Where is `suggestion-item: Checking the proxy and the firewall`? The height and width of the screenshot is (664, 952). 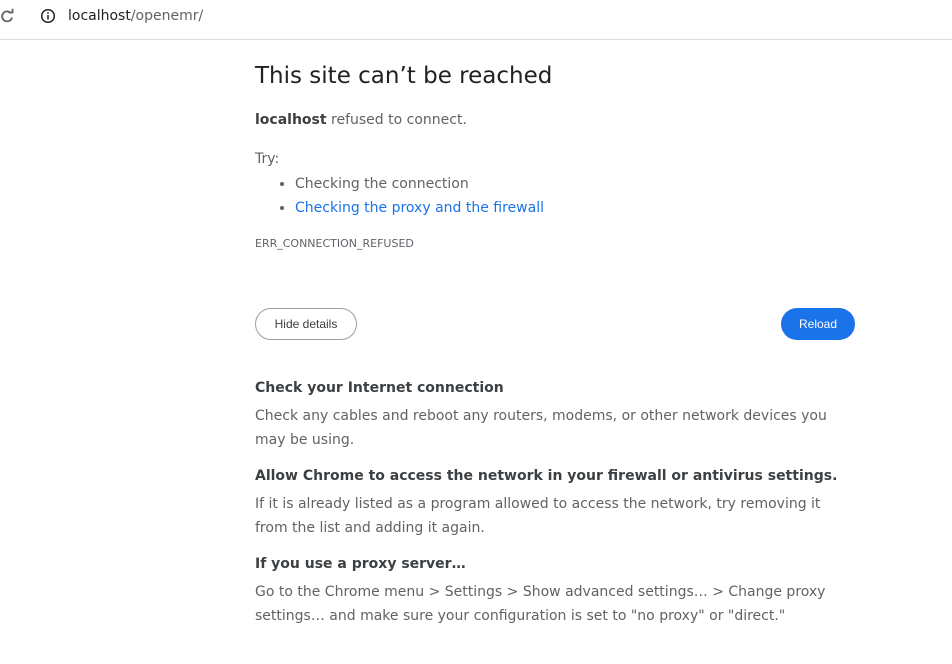 suggestion-item: Checking the proxy and the firewall is located at coordinates (419, 208).